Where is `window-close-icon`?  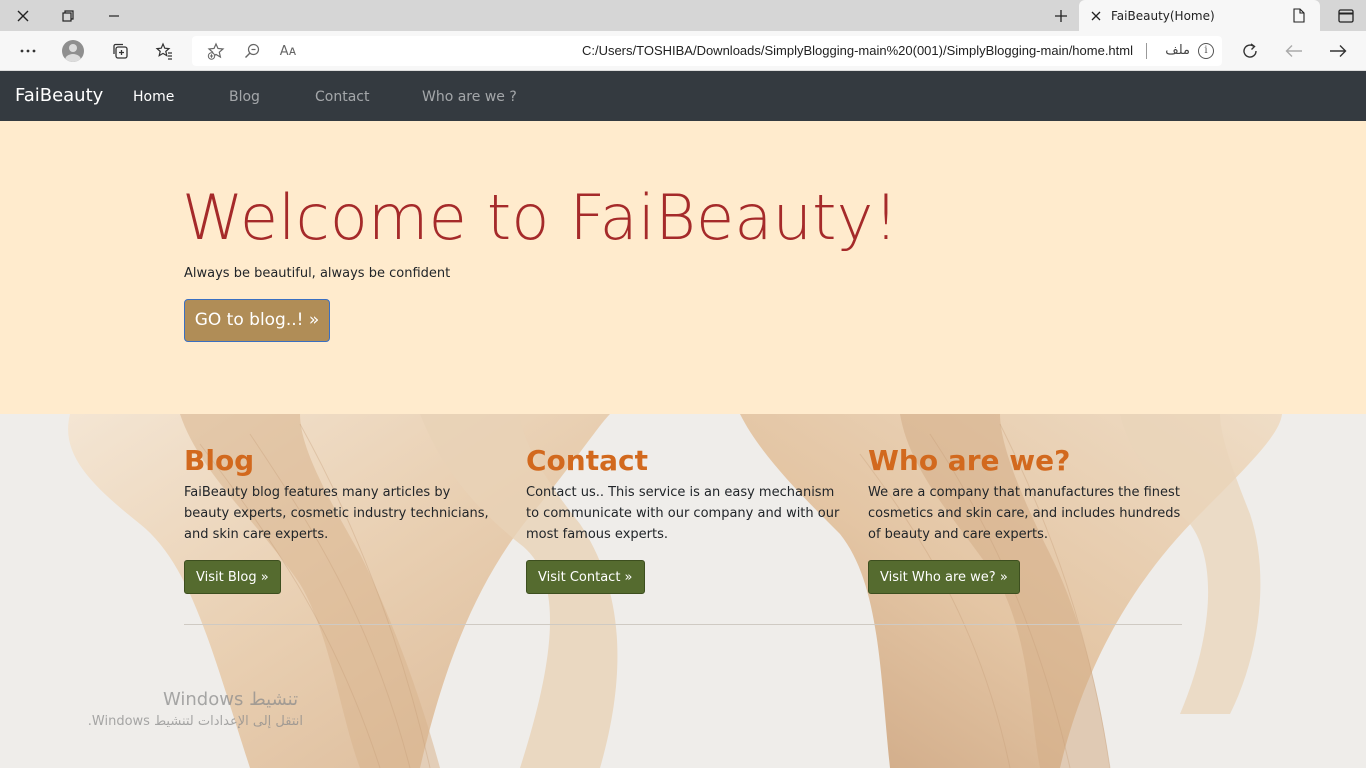
window-close-icon is located at coordinates (23, 15).